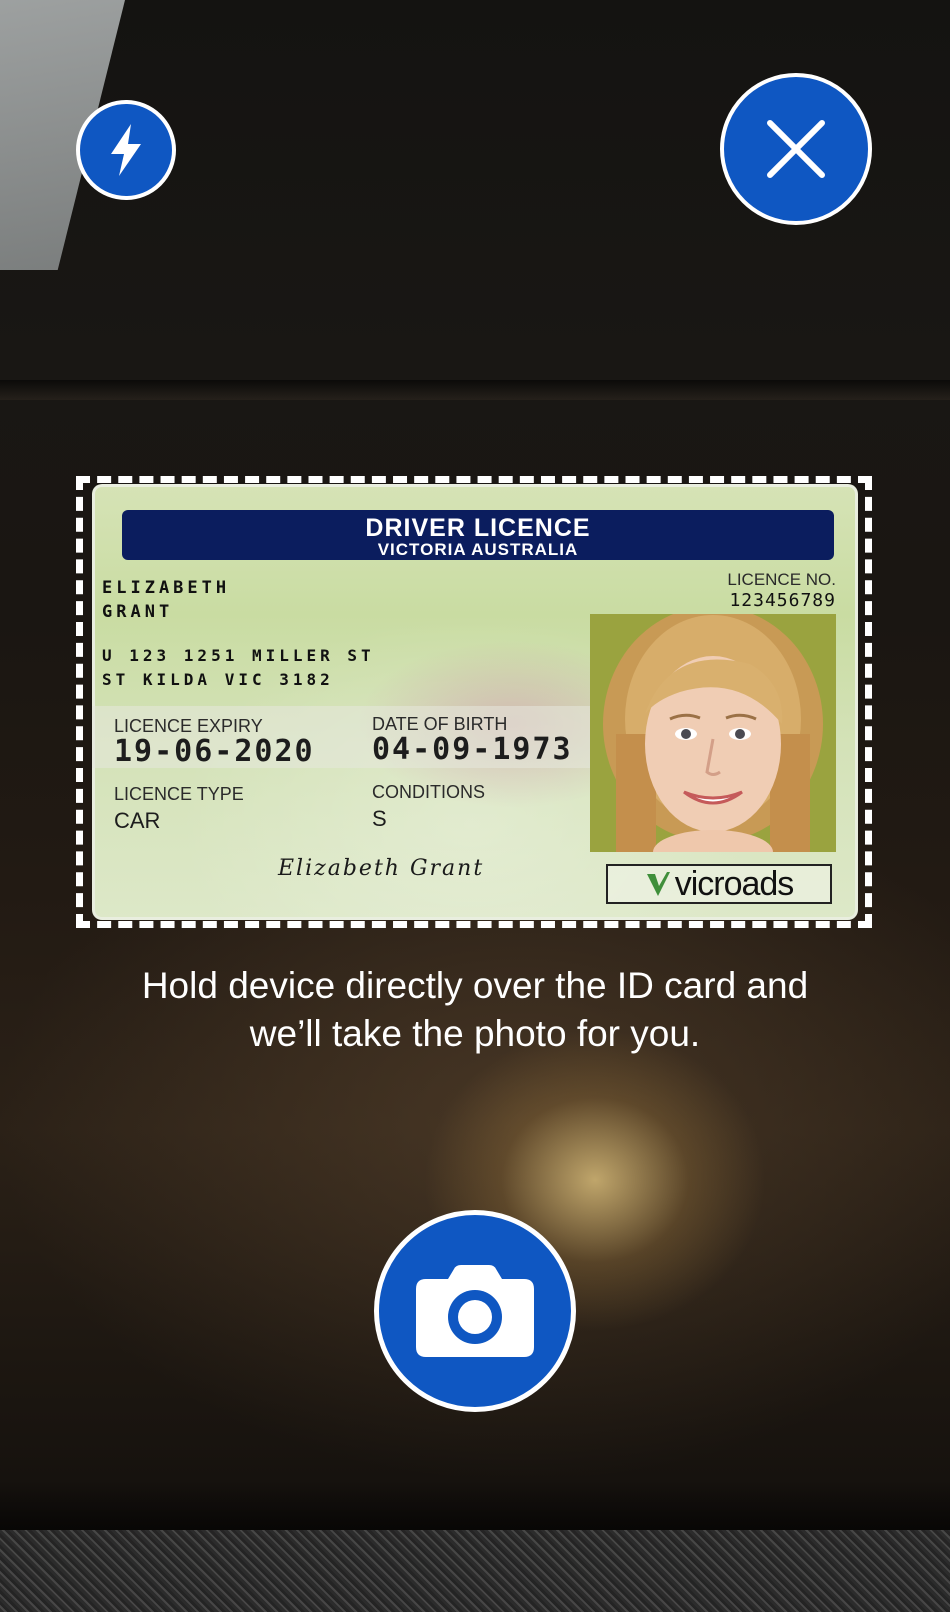 The height and width of the screenshot is (1612, 950). I want to click on vicroads-mark-icon, so click(658, 884).